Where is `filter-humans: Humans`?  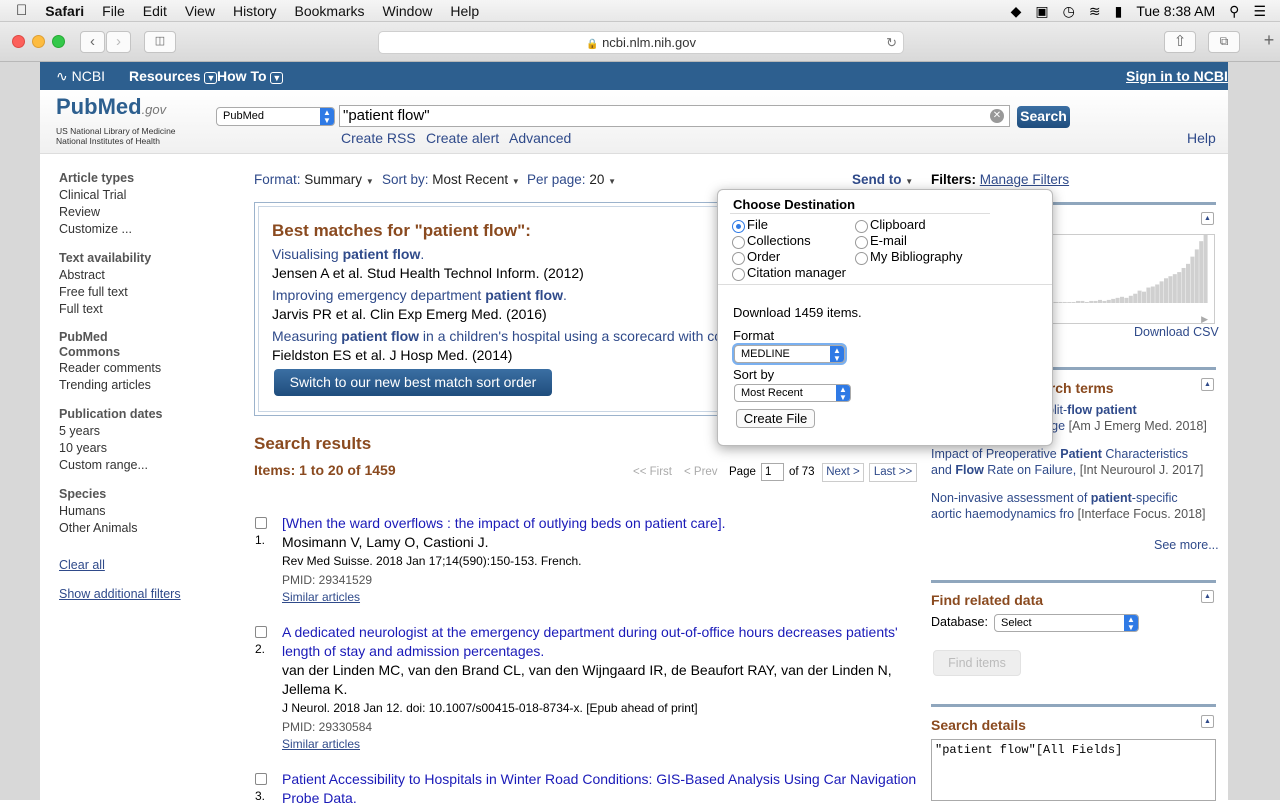
filter-humans: Humans is located at coordinates (144, 511).